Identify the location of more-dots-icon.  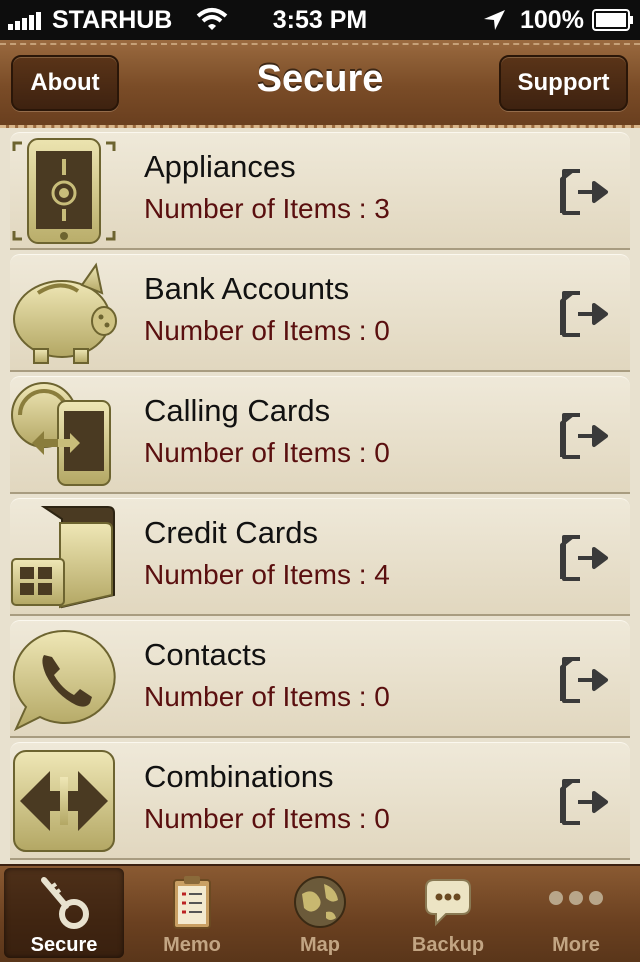
(576, 898).